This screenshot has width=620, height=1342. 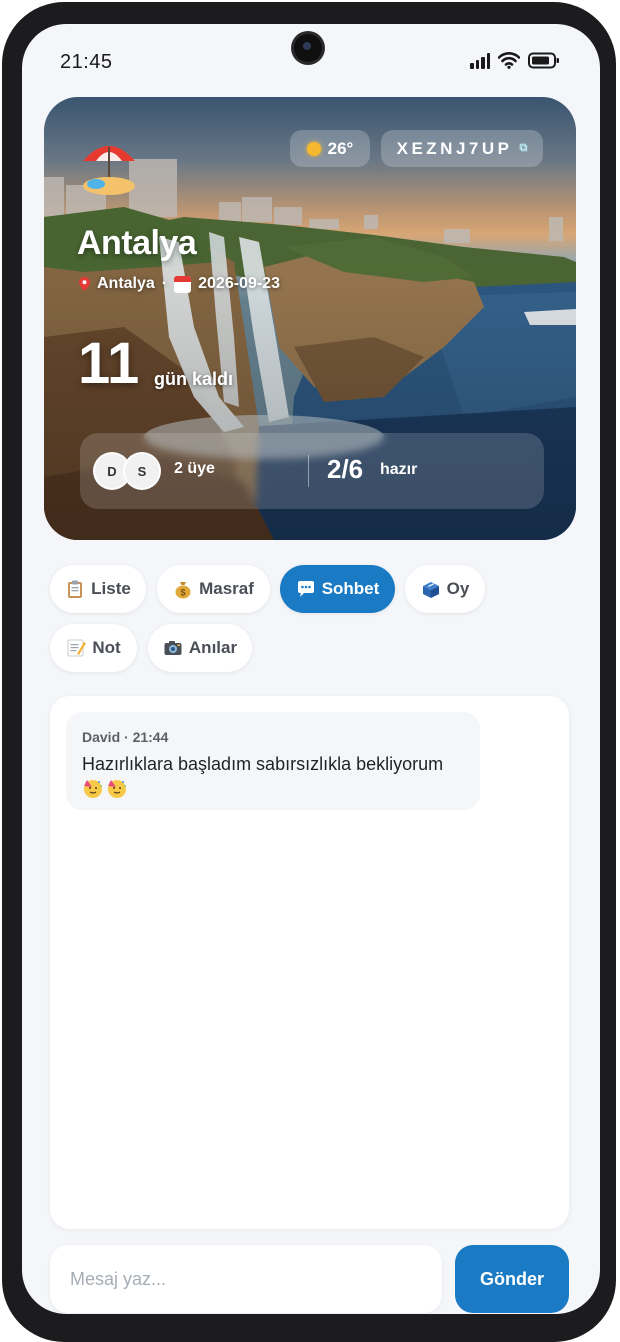 I want to click on sun-icon, so click(x=313, y=148).